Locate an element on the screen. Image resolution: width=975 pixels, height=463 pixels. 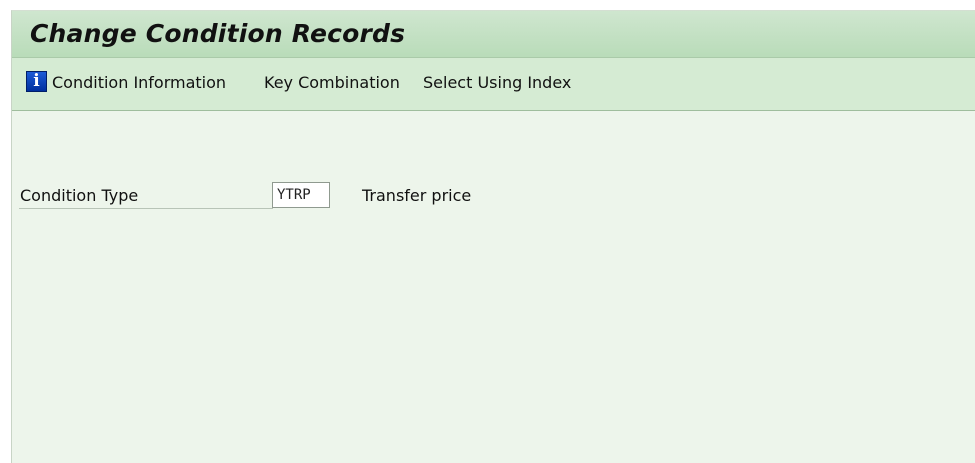
page-title: Change Condition Records is located at coordinates (218, 33).